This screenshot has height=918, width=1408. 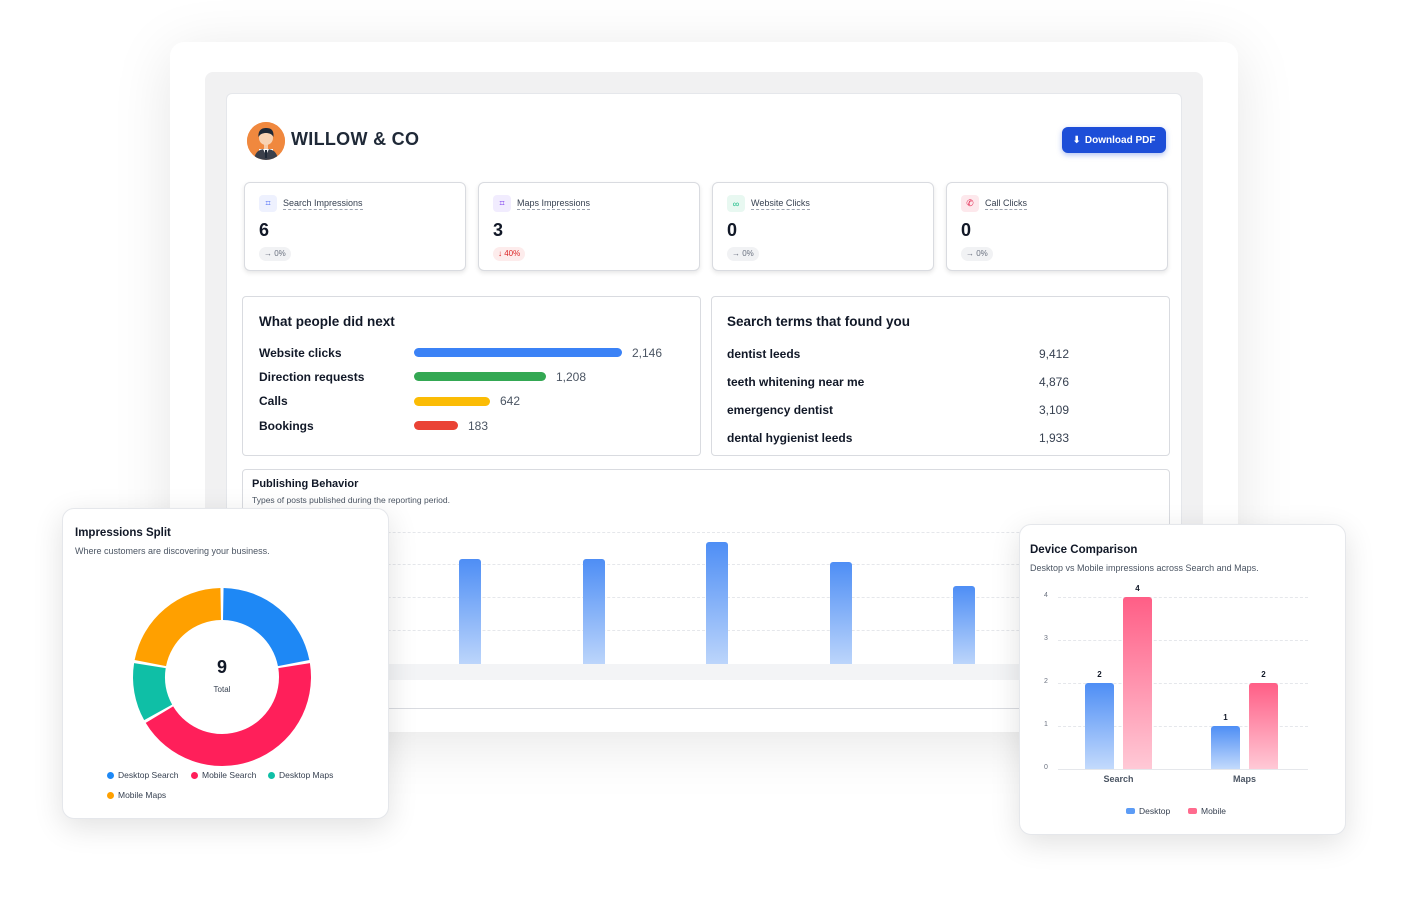 I want to click on action-value: 2,146, so click(x=647, y=353).